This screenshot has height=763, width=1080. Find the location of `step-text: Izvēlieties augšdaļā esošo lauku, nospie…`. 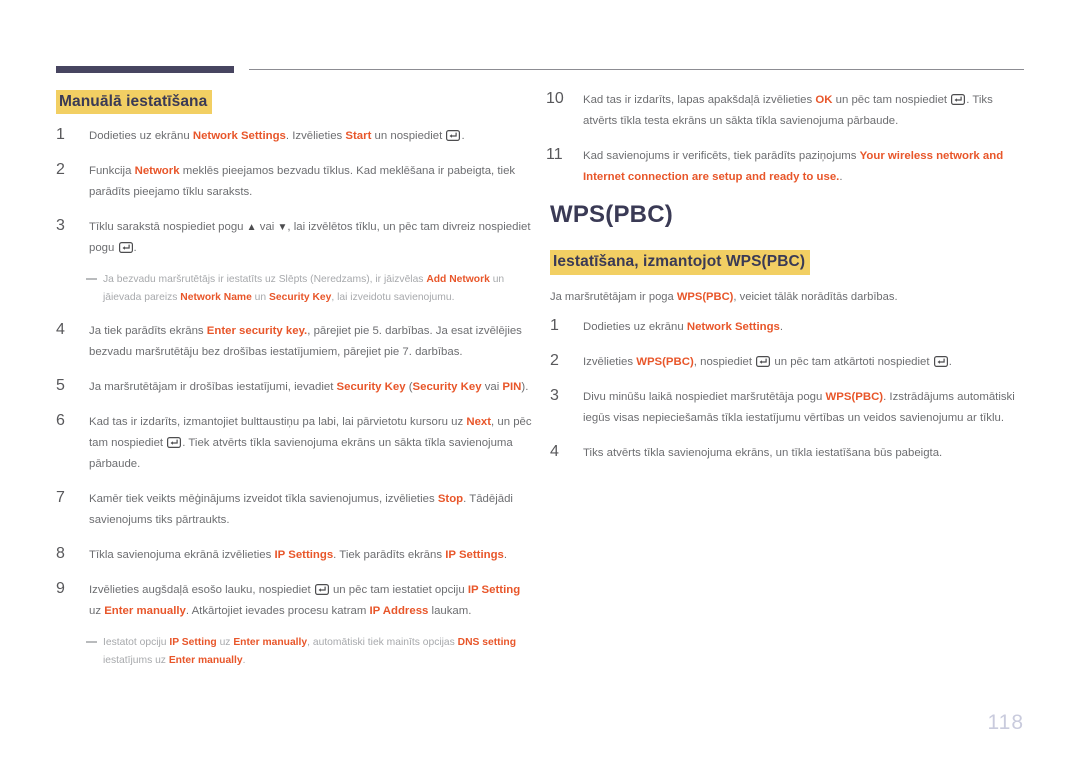

step-text: Izvēlieties augšdaļā esošo lauku, nospie… is located at coordinates (305, 601).